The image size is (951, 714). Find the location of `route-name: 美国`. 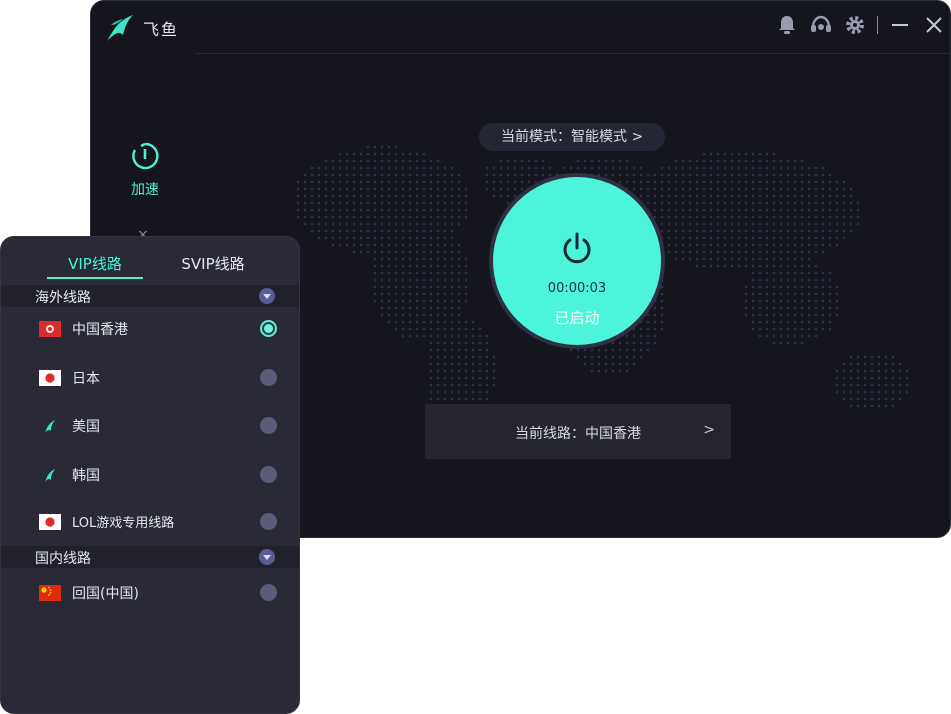

route-name: 美国 is located at coordinates (86, 427).